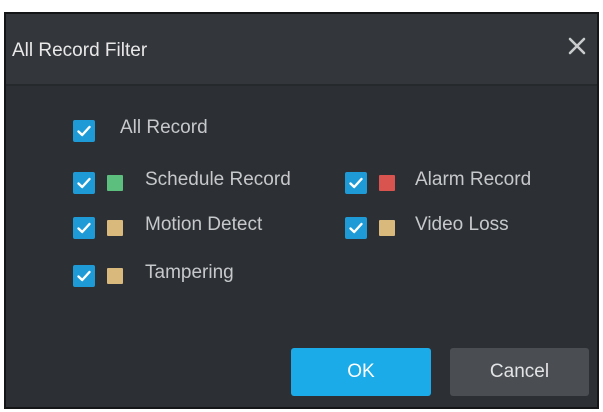 This screenshot has height=412, width=603. Describe the element at coordinates (115, 183) in the screenshot. I see `schedule-record-color-swatch` at that location.